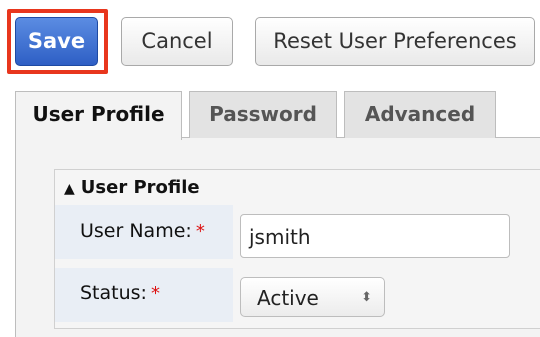 Image resolution: width=540 pixels, height=337 pixels. Describe the element at coordinates (113, 293) in the screenshot. I see `status-label-text: Status:` at that location.